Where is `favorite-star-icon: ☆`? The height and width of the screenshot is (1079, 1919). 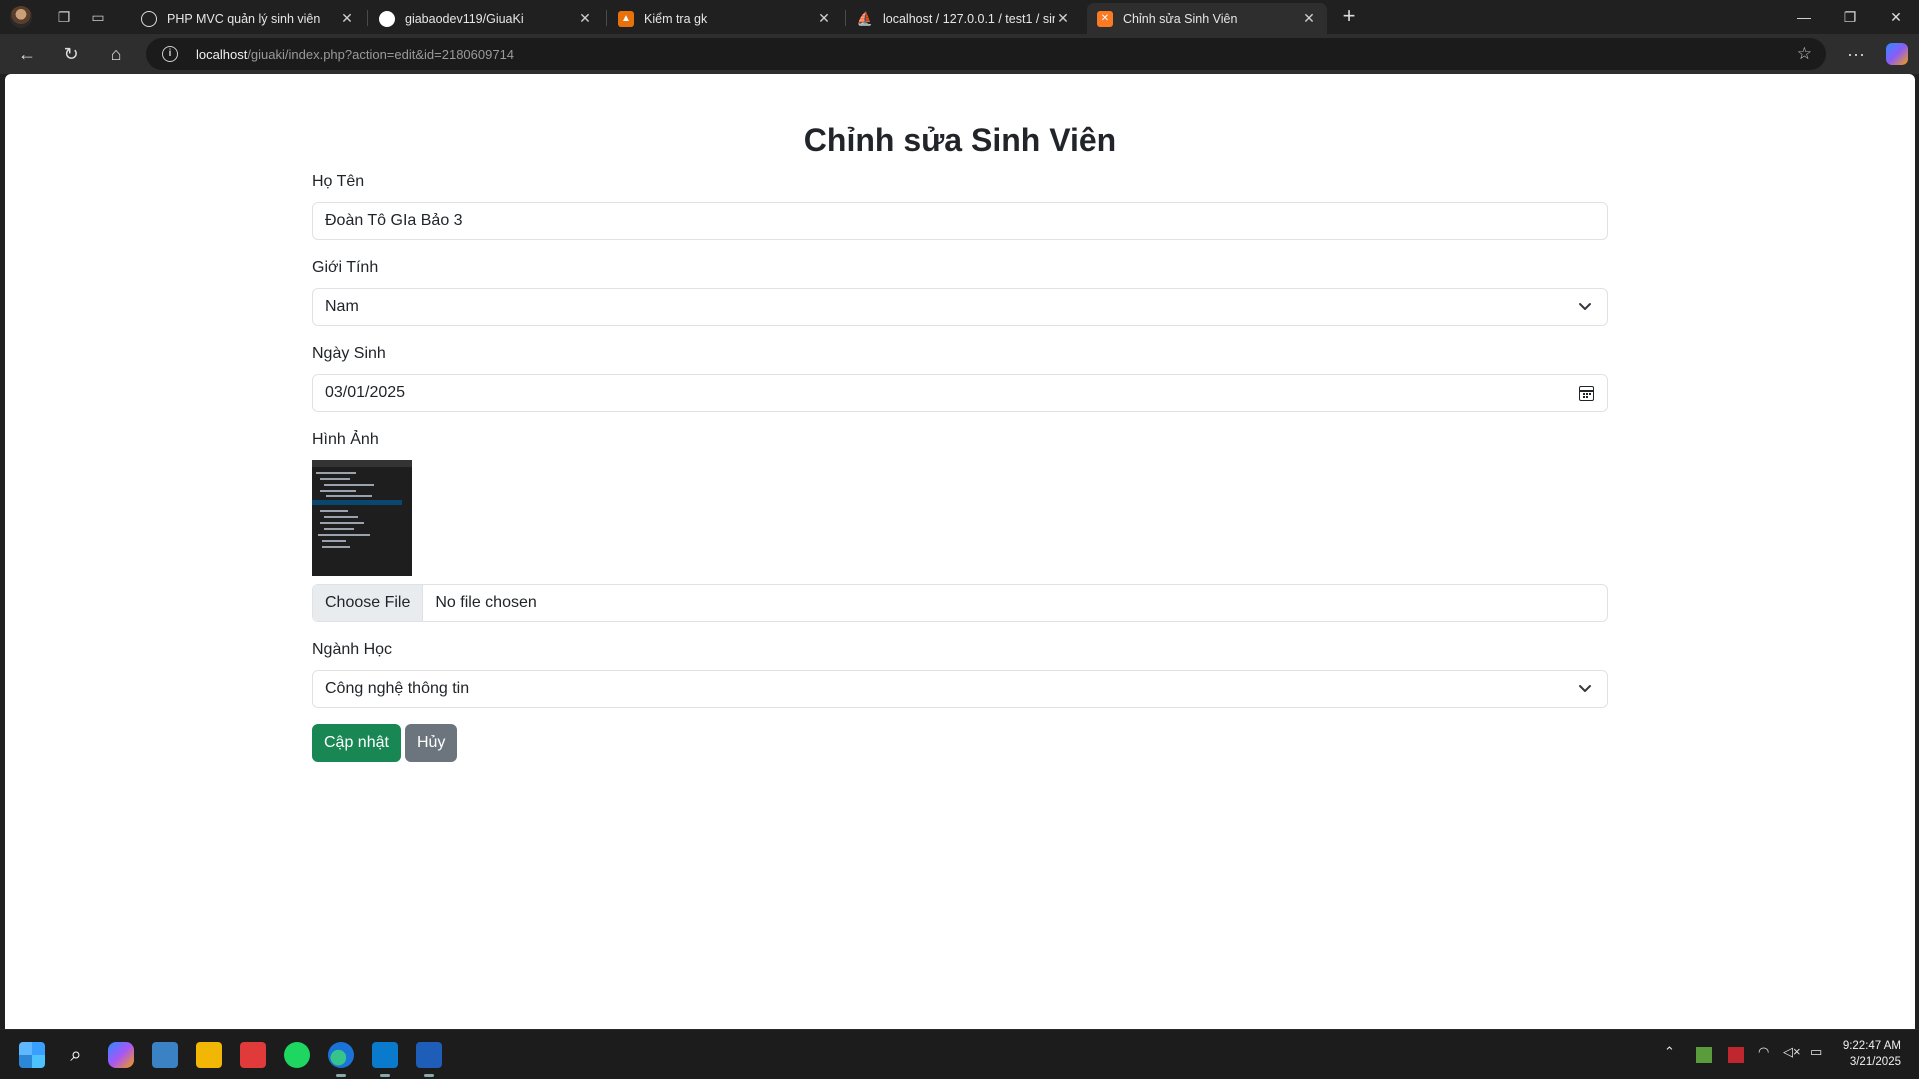
favorite-star-icon: ☆ is located at coordinates (1804, 54).